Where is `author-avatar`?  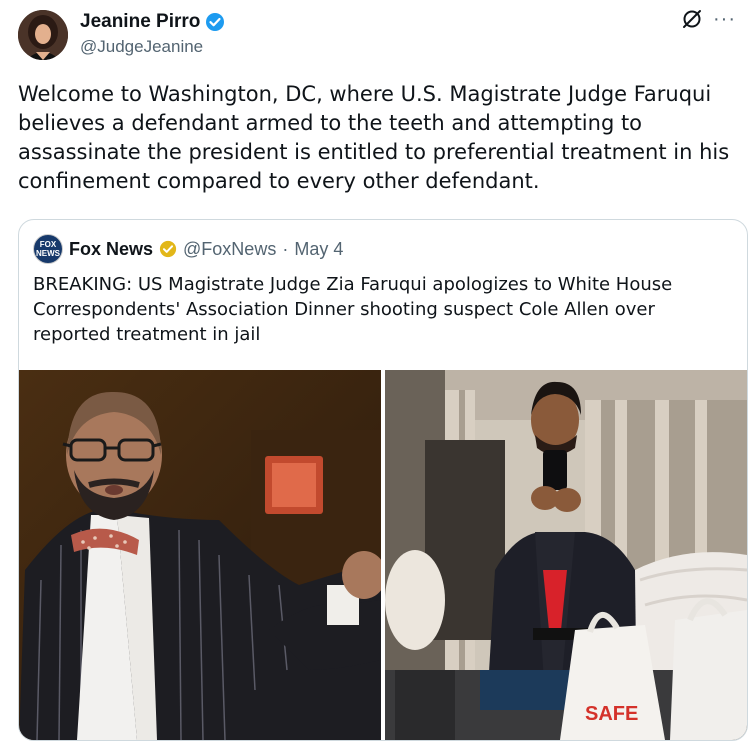 author-avatar is located at coordinates (43, 35).